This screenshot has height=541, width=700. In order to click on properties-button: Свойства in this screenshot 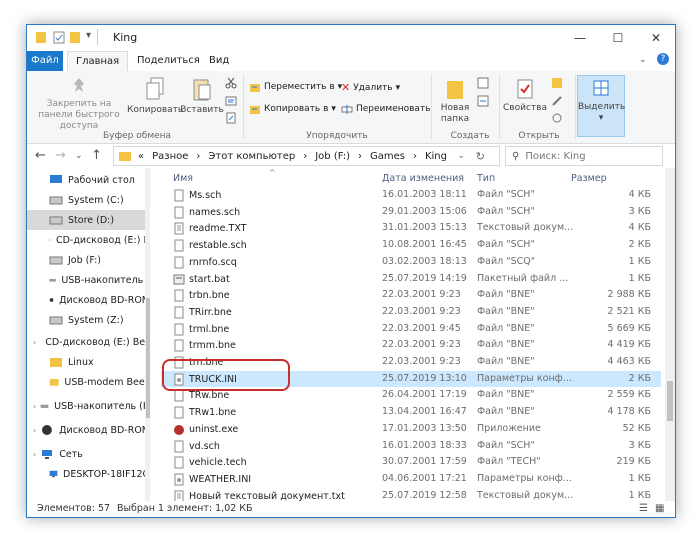, I will do `click(525, 95)`.